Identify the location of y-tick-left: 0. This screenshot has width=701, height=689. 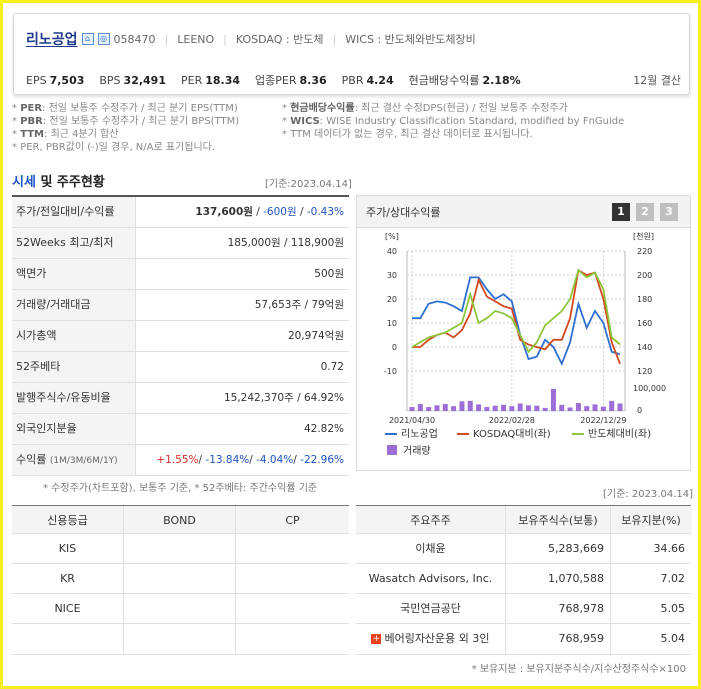
(394, 347).